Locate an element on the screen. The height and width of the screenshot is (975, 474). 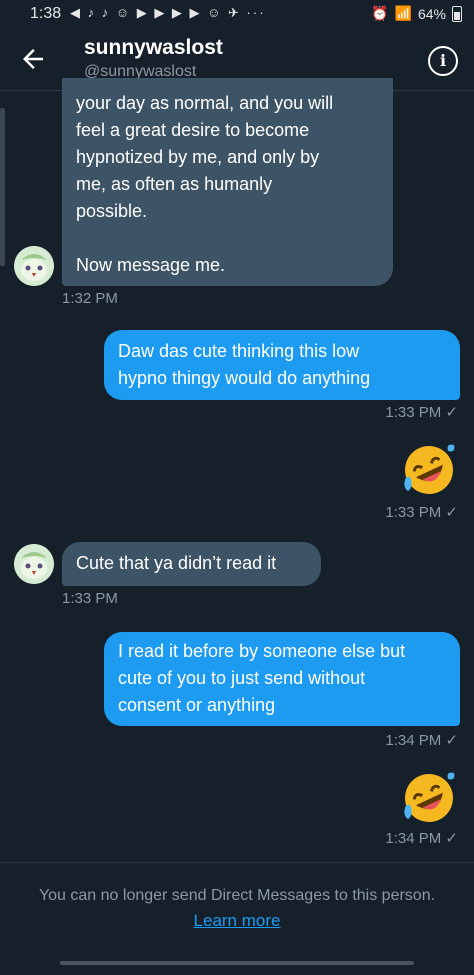
message-timestamp: 1:32 PM is located at coordinates (90, 298).